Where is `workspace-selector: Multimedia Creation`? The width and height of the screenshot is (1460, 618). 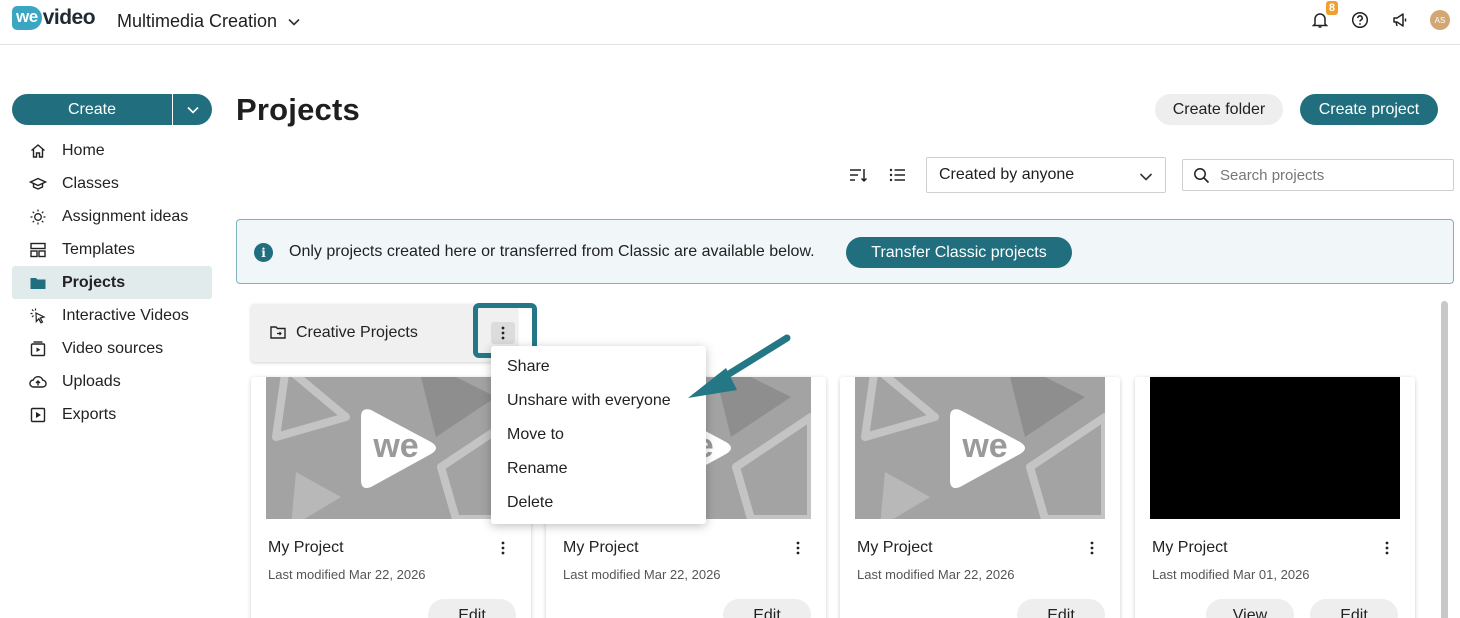
workspace-selector: Multimedia Creation is located at coordinates (209, 21).